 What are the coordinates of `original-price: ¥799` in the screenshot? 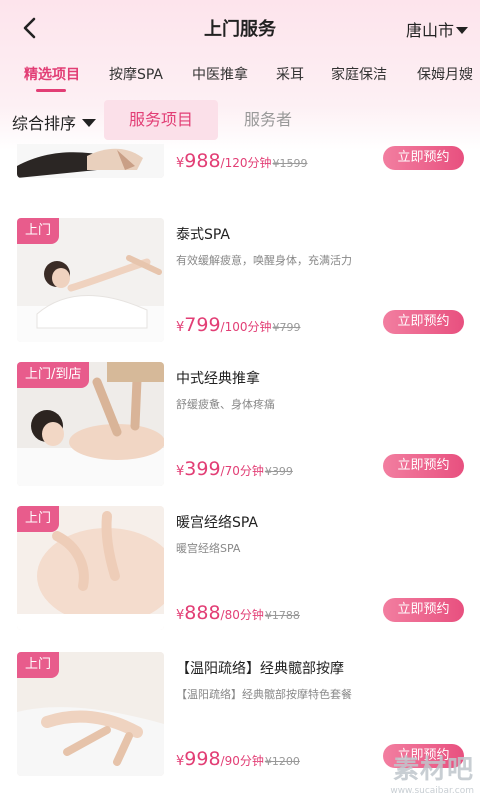 It's located at (286, 327).